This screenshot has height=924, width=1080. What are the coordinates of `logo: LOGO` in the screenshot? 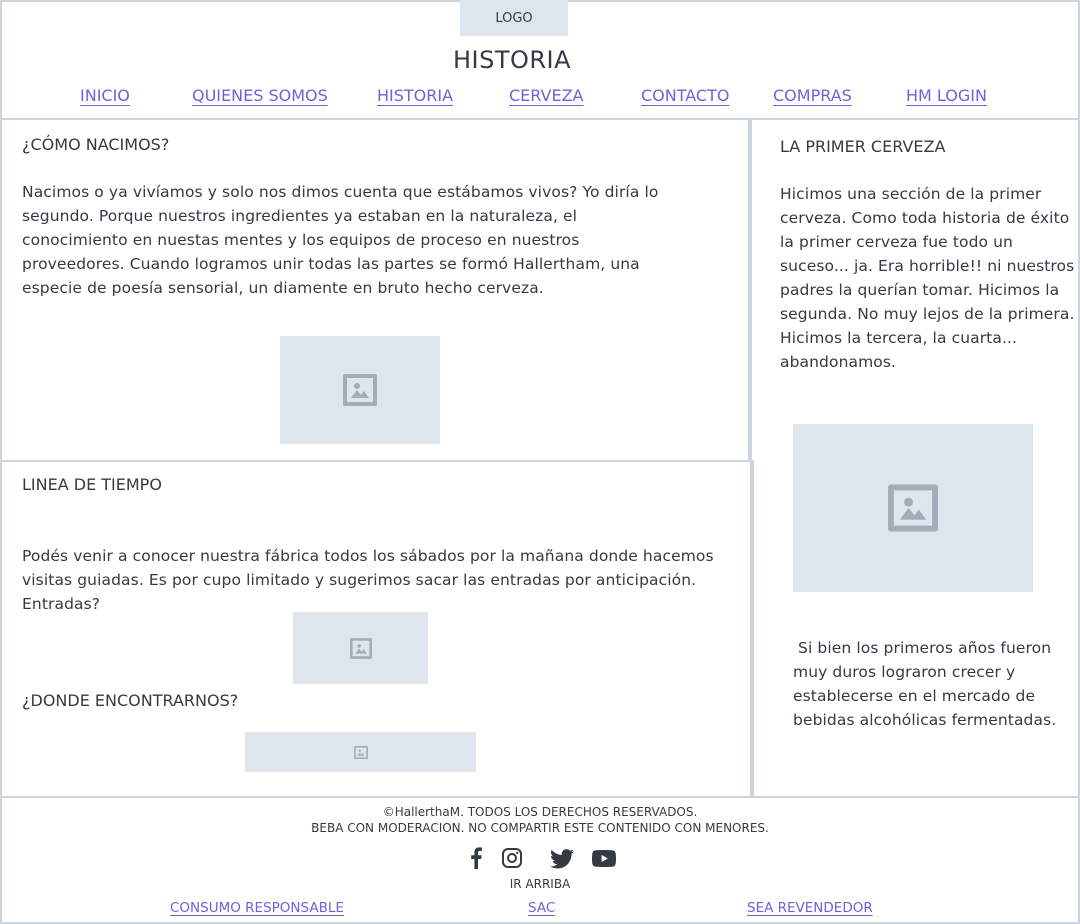 It's located at (514, 18).